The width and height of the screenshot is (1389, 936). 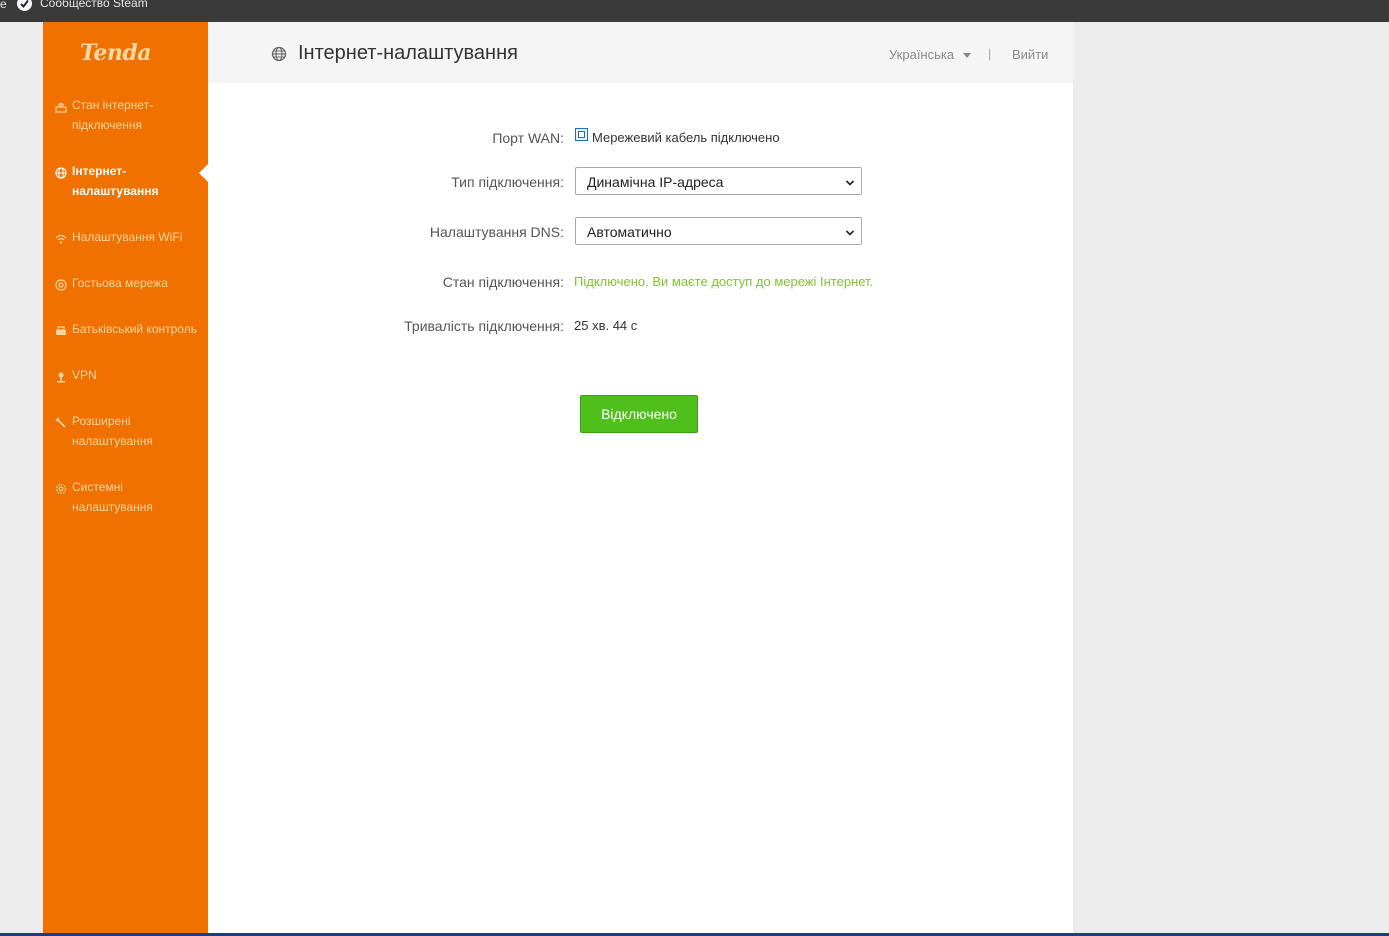 I want to click on sidebar-item-guest-network: Гостьова мережа, so click(x=130, y=283).